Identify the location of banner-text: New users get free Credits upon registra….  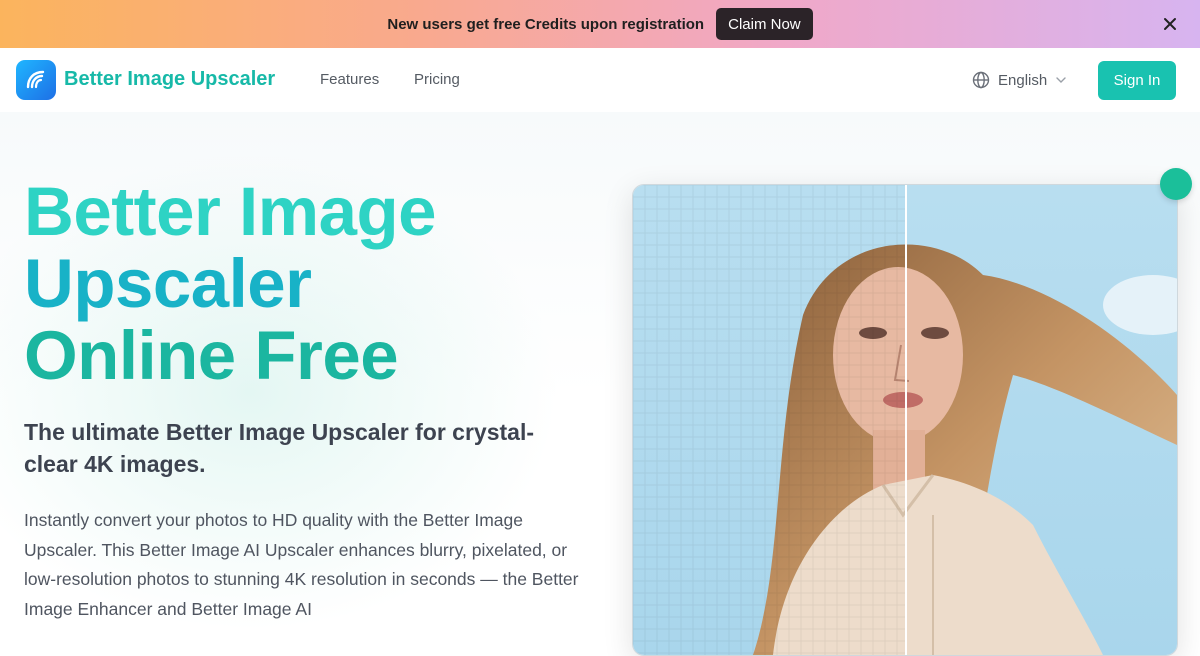
(546, 24).